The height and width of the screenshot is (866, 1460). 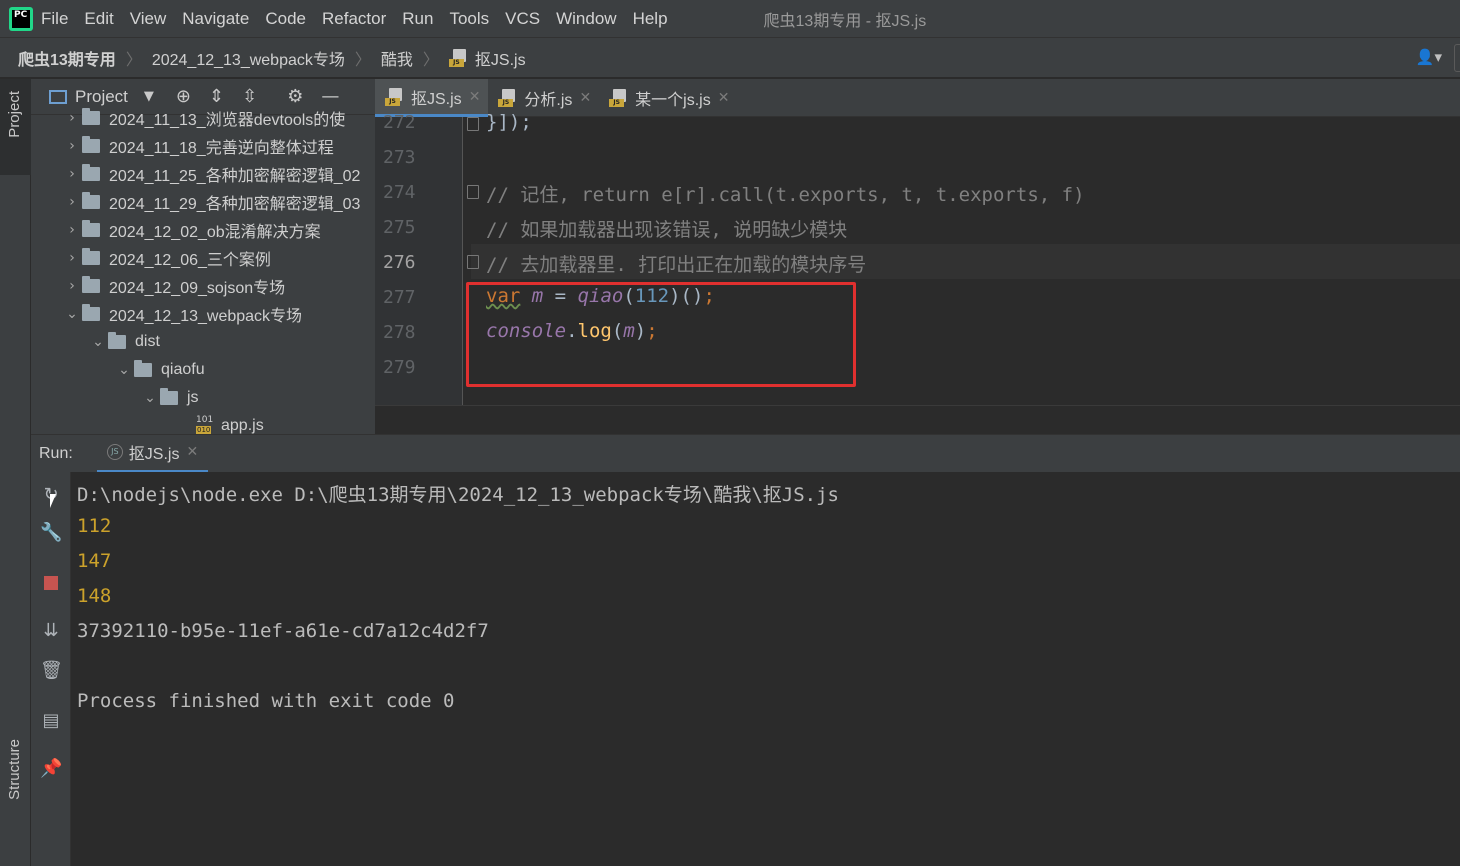 I want to click on user-icon: 👤▾, so click(x=1429, y=57).